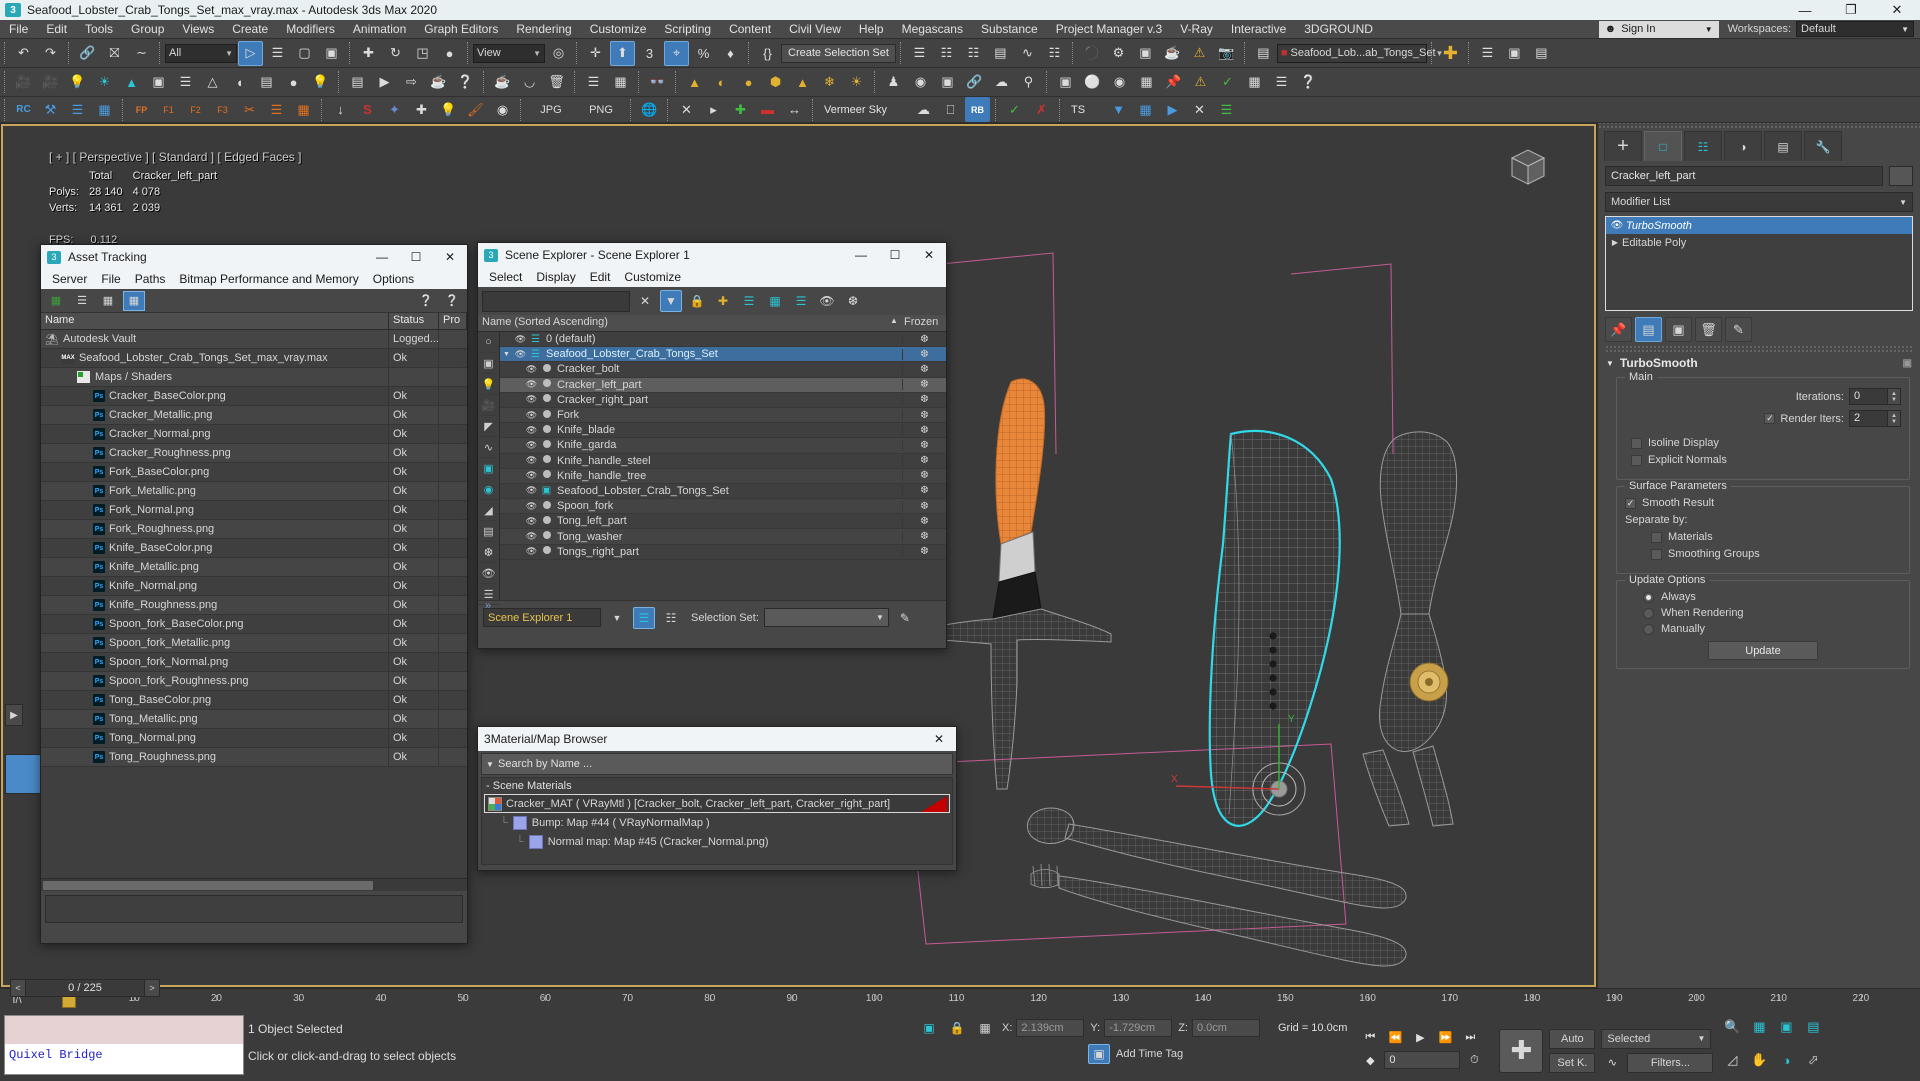 This screenshot has height=1081, width=1920. I want to click on menu-rendering: Rendering, so click(543, 29).